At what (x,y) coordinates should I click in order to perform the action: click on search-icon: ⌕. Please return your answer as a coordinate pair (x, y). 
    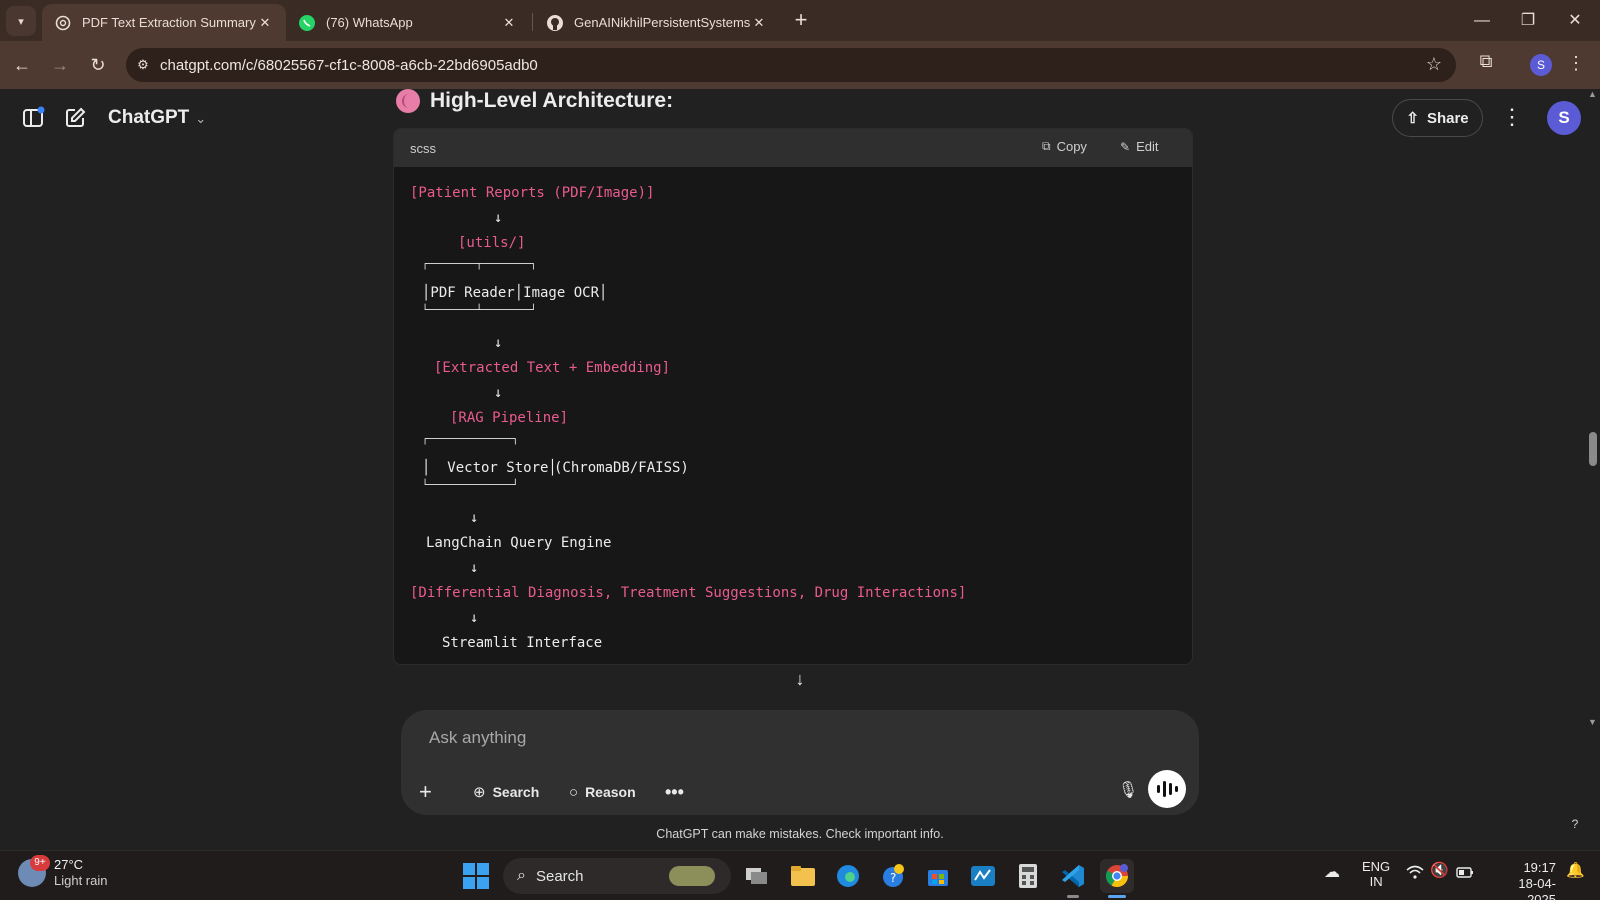
    Looking at the image, I should click on (521, 875).